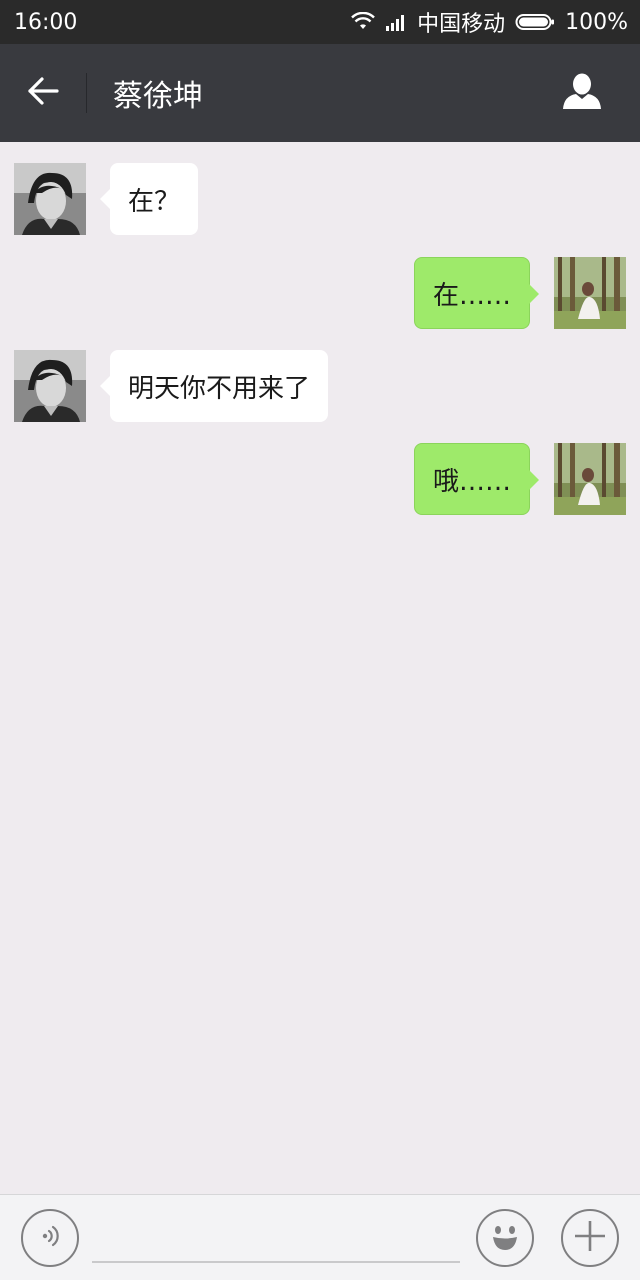 This screenshot has height=1280, width=640. What do you see at coordinates (320, 93) in the screenshot?
I see `title-bar: 蔡徐坤` at bounding box center [320, 93].